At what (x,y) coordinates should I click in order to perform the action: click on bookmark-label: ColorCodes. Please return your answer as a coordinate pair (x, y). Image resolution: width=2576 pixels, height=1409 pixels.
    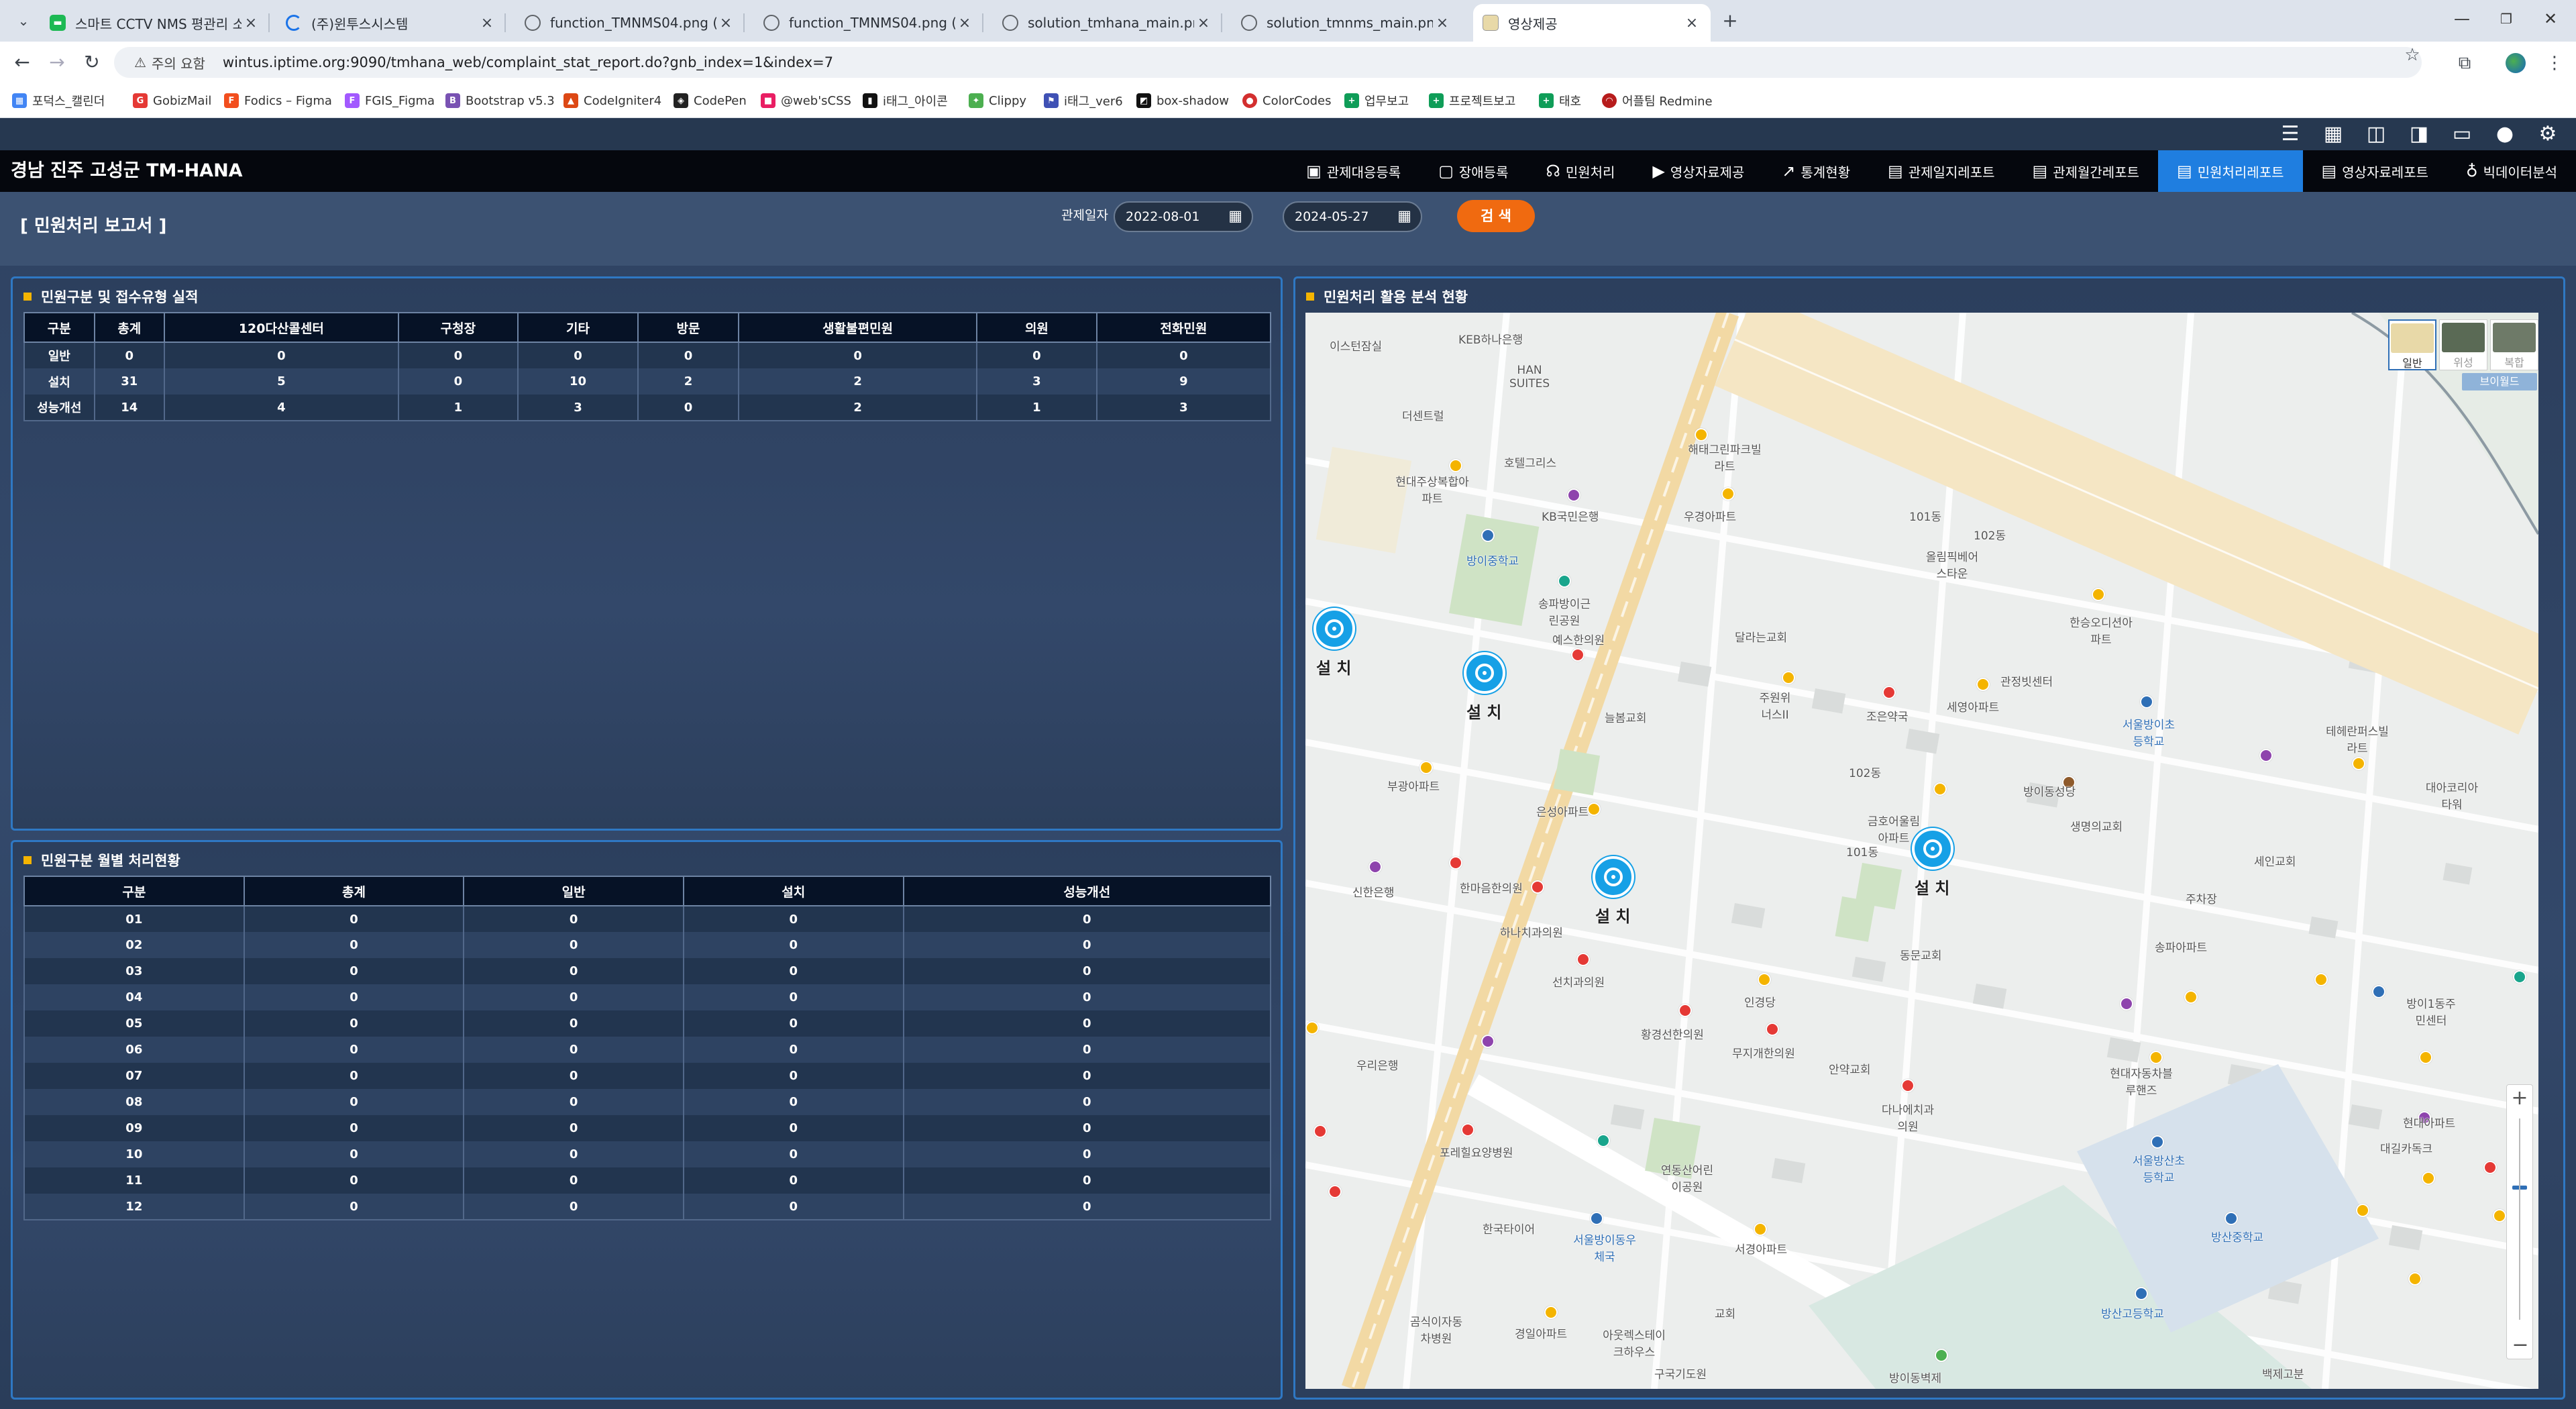
    Looking at the image, I should click on (1297, 100).